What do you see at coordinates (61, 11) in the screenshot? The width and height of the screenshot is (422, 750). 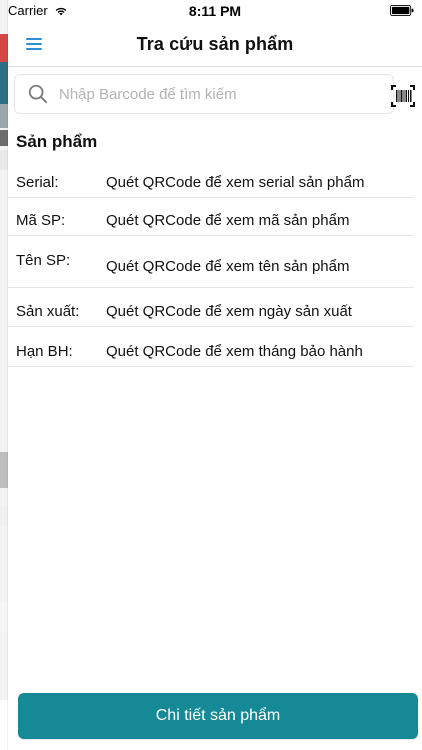 I see `wifi-icon` at bounding box center [61, 11].